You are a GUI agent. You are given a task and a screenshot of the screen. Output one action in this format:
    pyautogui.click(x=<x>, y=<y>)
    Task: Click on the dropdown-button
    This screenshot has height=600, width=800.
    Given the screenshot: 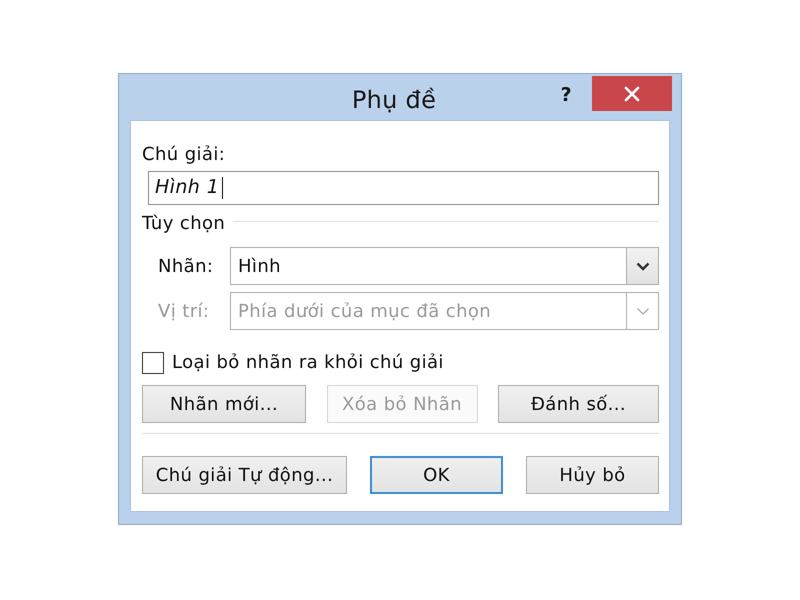 What is the action you would take?
    pyautogui.click(x=642, y=266)
    